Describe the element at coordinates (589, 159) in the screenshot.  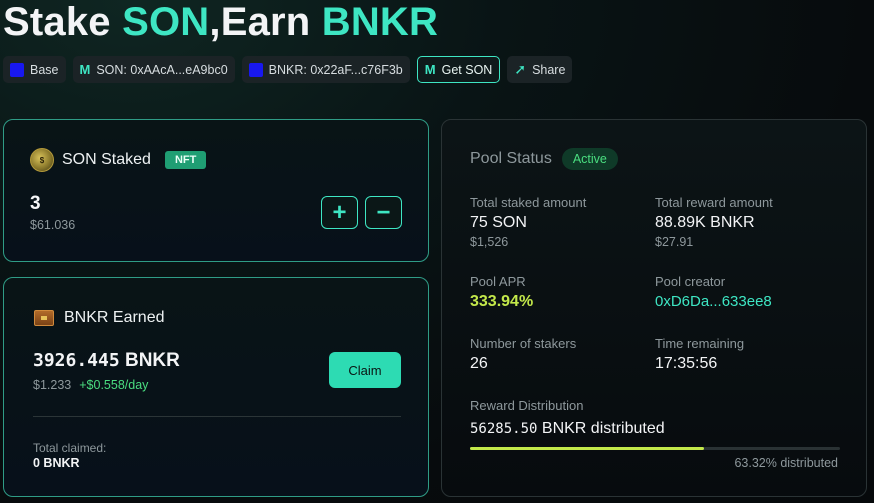
I see `status-badge: Active` at that location.